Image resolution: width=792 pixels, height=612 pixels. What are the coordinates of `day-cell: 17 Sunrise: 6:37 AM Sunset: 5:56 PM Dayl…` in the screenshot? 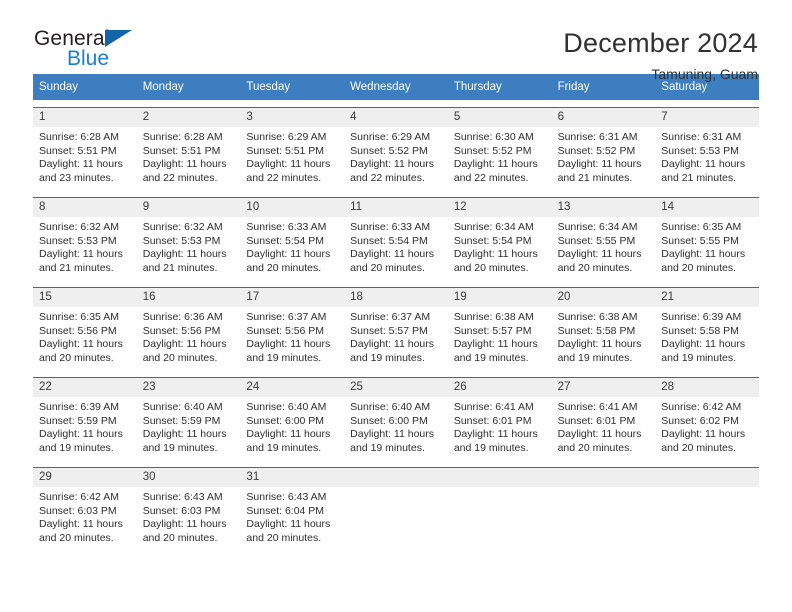 It's located at (292, 329).